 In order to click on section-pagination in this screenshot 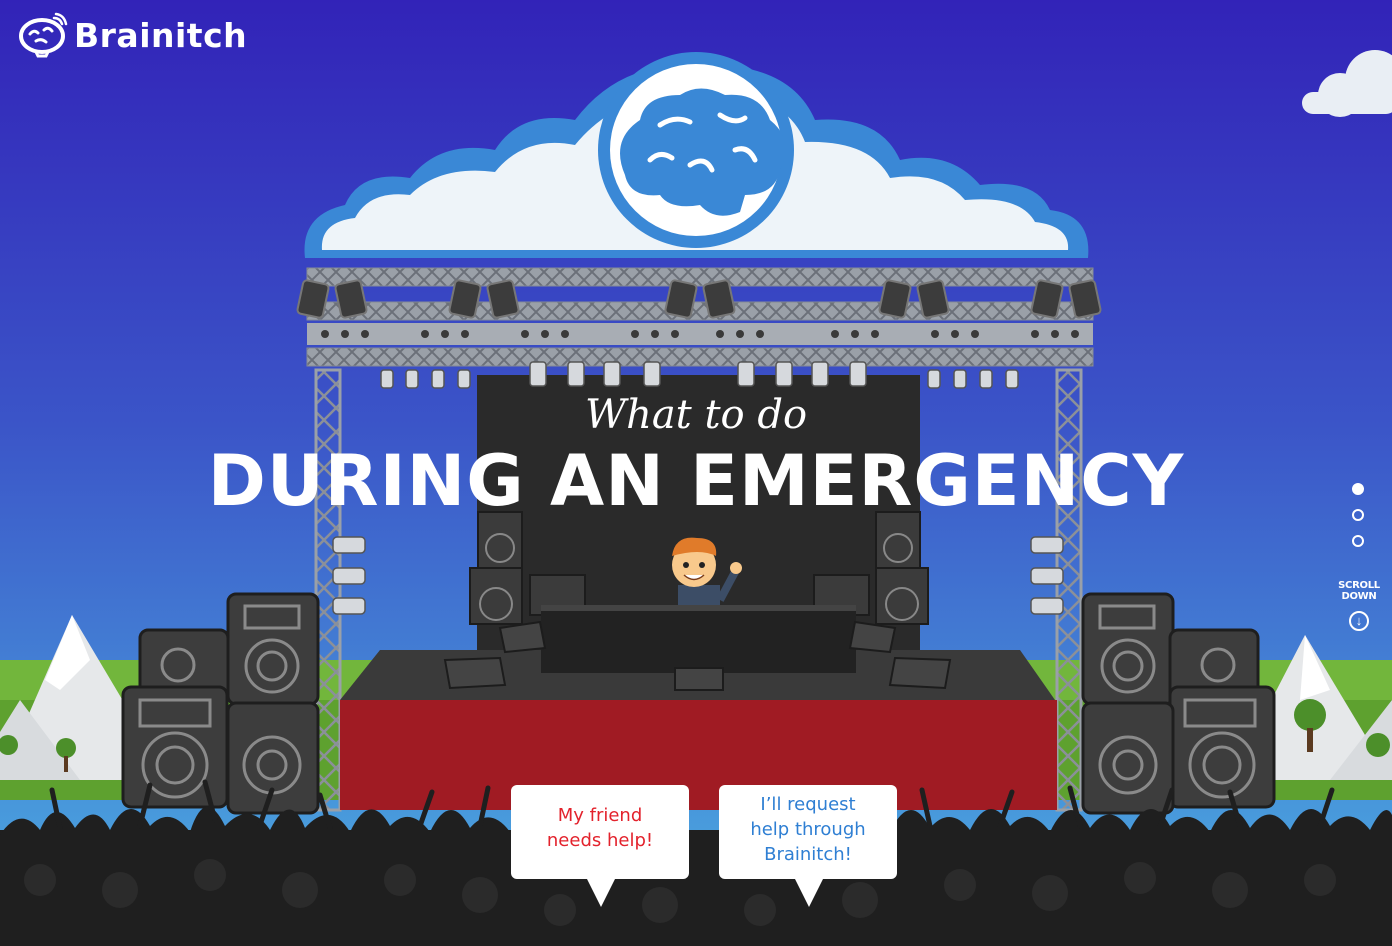, I will do `click(1358, 522)`.